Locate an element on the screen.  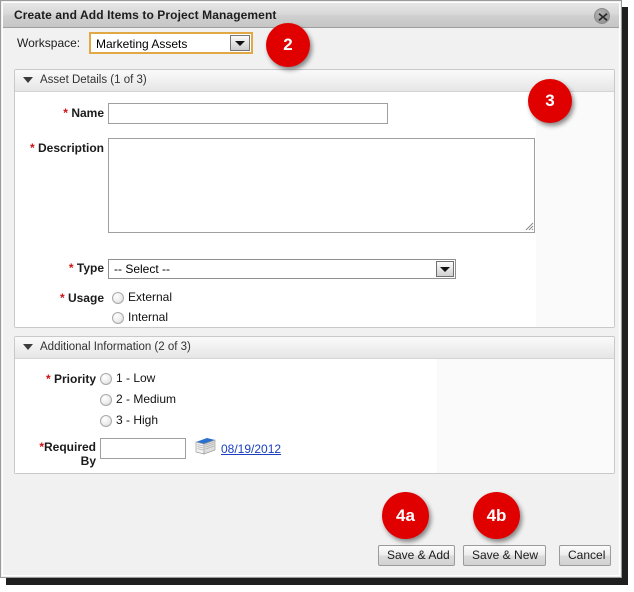
close-icon is located at coordinates (602, 16).